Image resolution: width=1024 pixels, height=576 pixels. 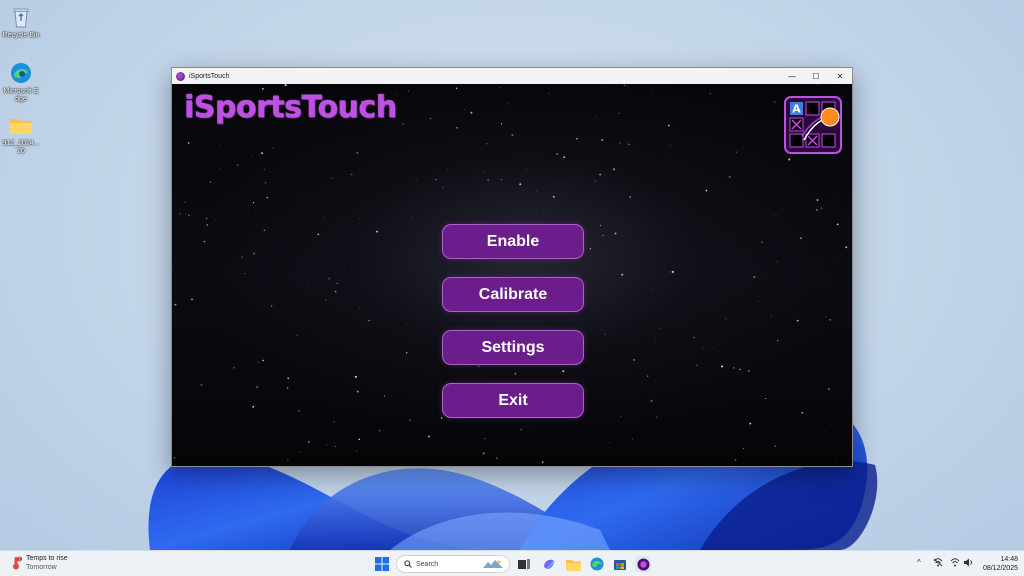 What do you see at coordinates (995, 564) in the screenshot?
I see `system-clock: 14:48 08/12/2025` at bounding box center [995, 564].